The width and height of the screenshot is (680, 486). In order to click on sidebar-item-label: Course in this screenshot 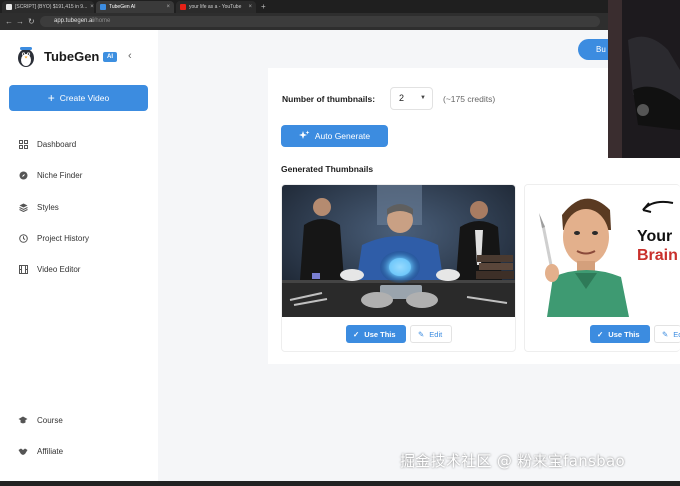, I will do `click(50, 420)`.